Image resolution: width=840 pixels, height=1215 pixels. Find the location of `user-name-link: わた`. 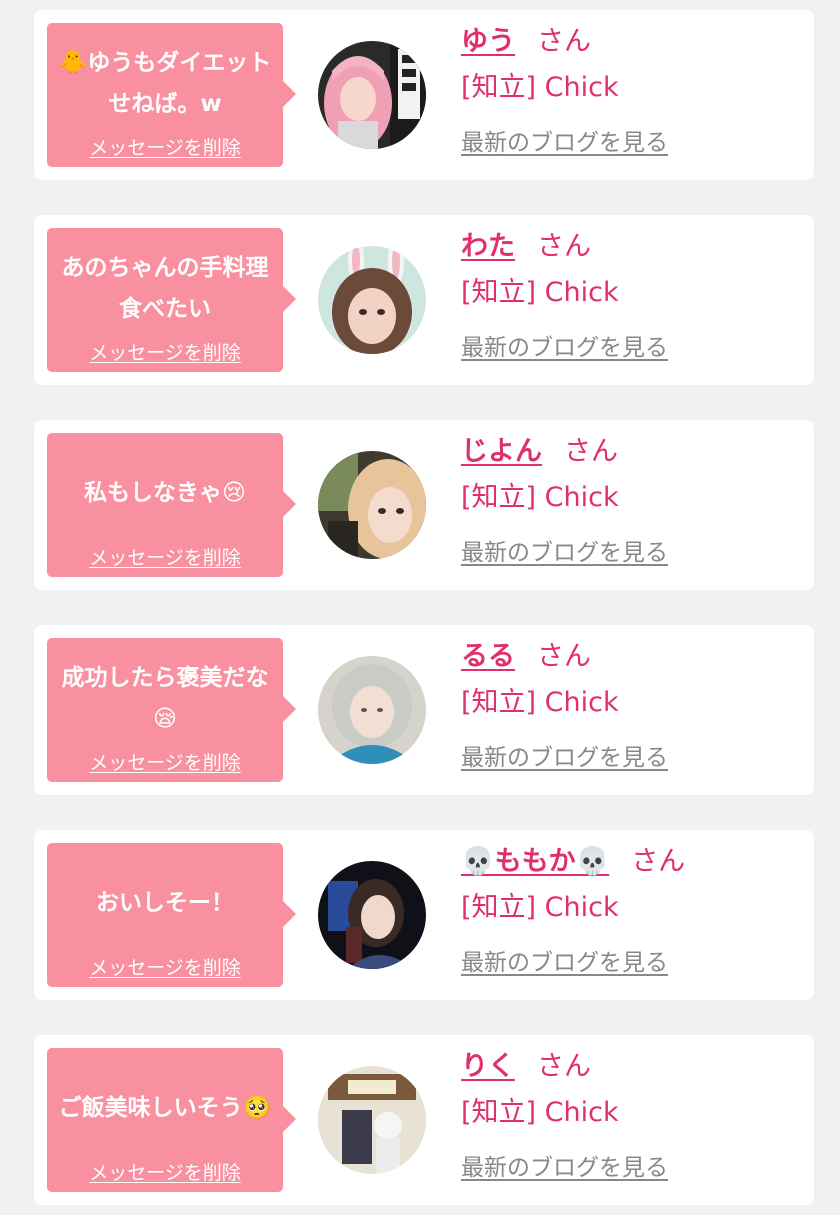

user-name-link: わた is located at coordinates (488, 246).